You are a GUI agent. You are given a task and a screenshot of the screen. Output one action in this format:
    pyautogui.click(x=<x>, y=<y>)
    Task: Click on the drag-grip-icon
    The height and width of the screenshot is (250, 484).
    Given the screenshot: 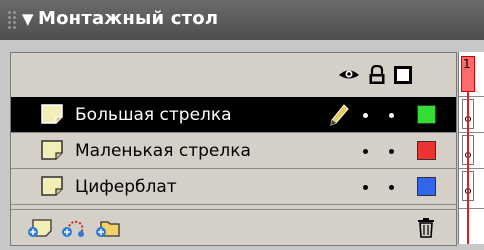 What is the action you would take?
    pyautogui.click(x=12, y=20)
    